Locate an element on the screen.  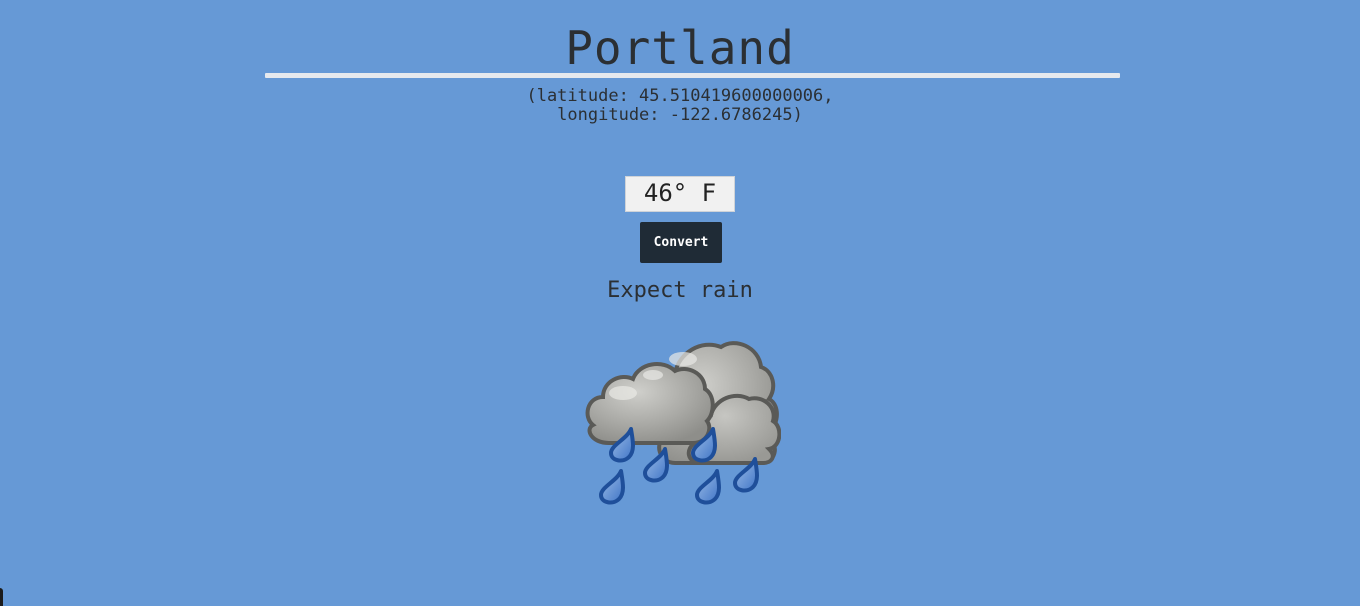
forecast-text: Expect rain is located at coordinates (680, 290).